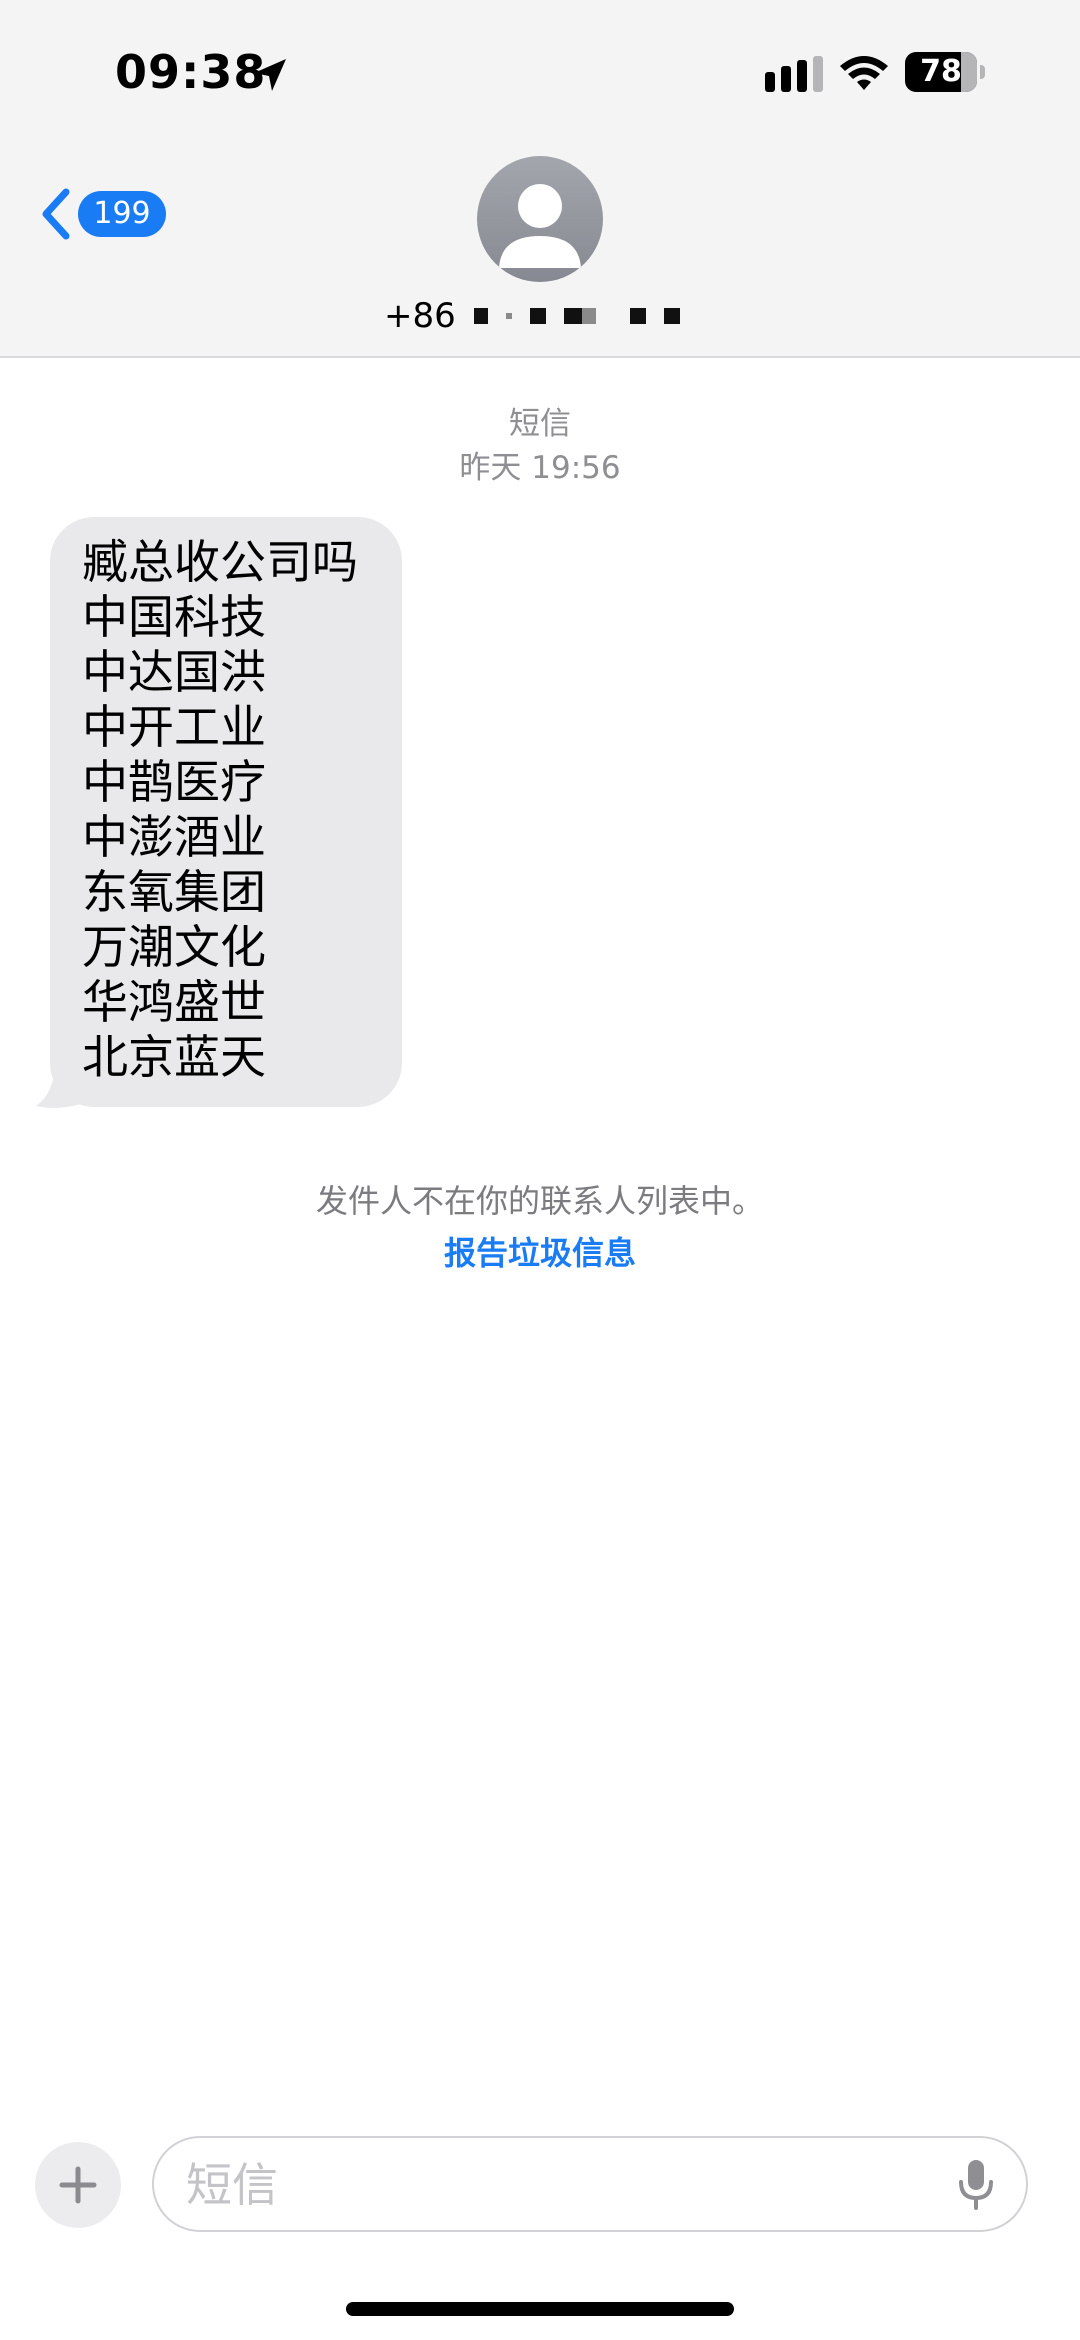  What do you see at coordinates (174, 837) in the screenshot?
I see `message-line: 中澎酒业` at bounding box center [174, 837].